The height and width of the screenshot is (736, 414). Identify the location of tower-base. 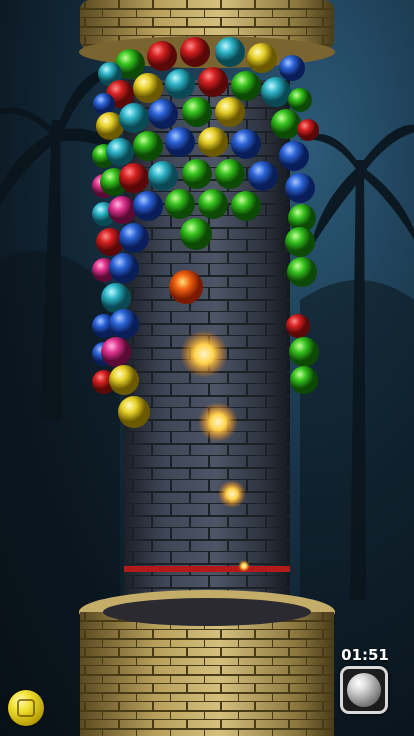
(207, 663).